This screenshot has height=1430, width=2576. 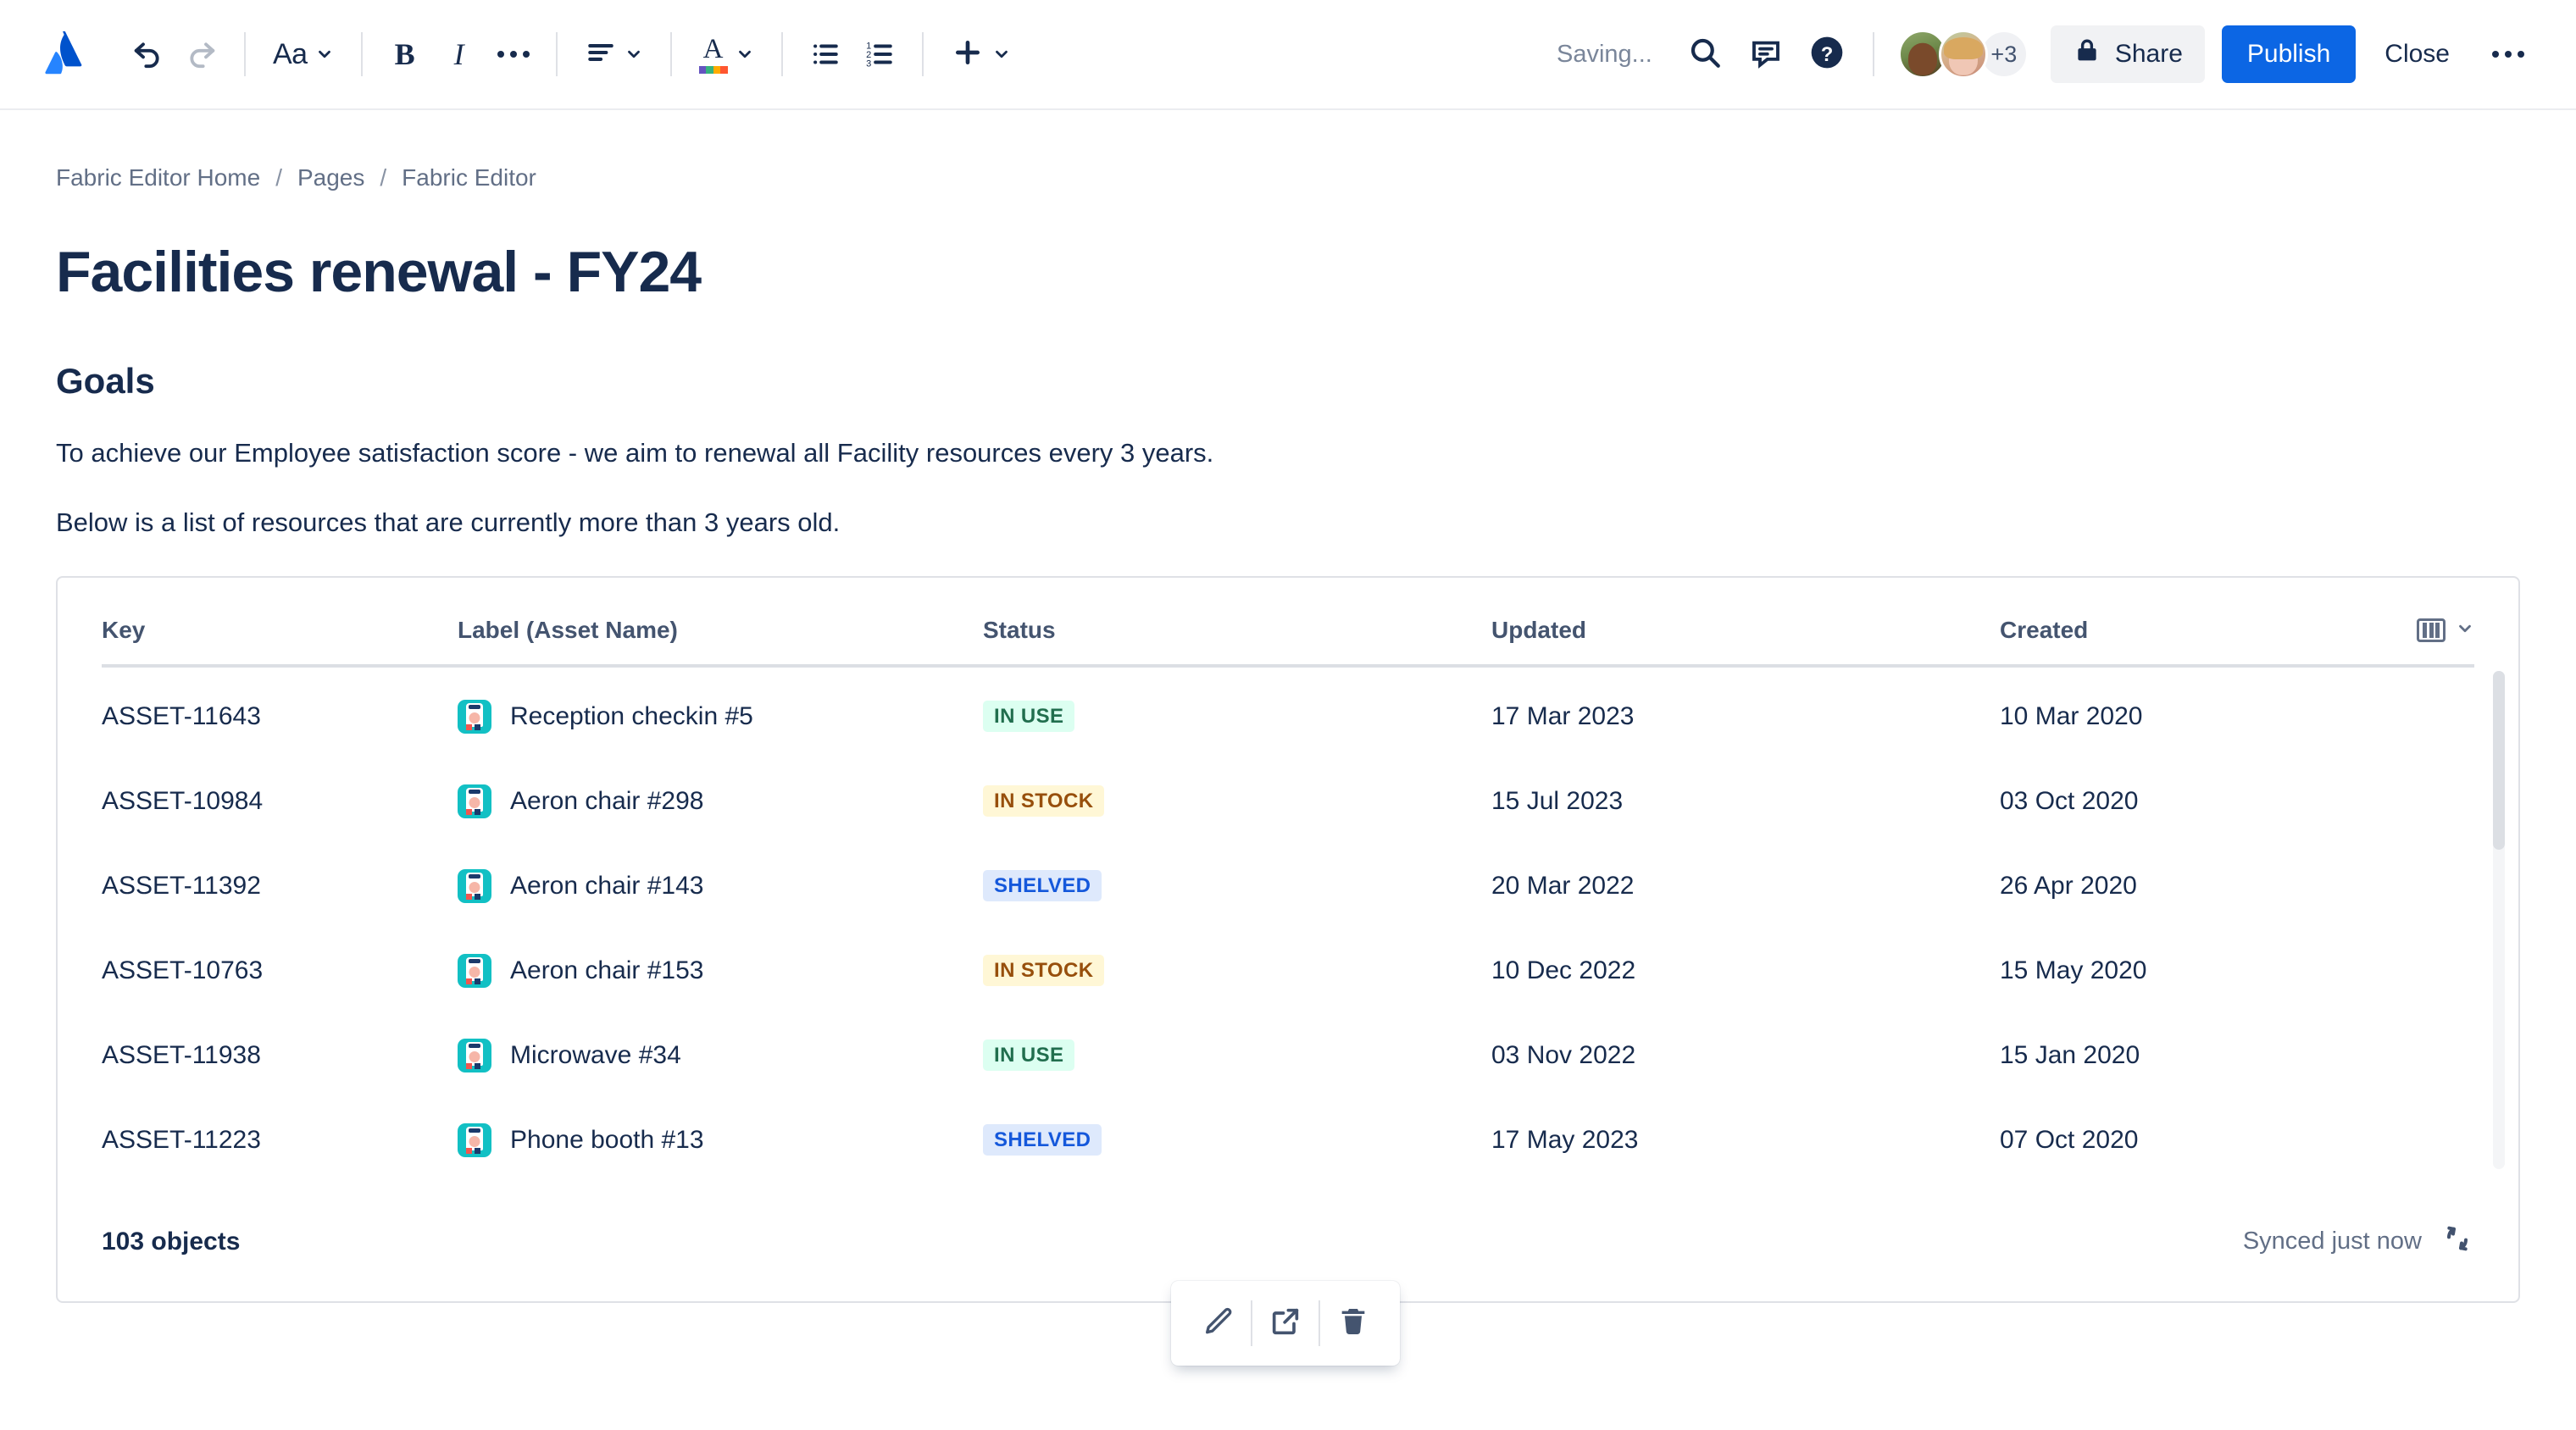 I want to click on cell-updated: 03 Nov 2022, so click(x=1745, y=1055).